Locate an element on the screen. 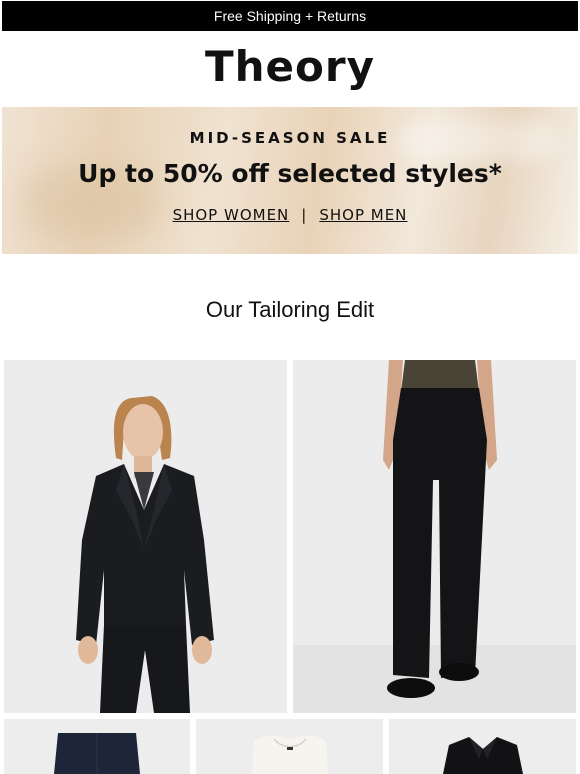 This screenshot has width=580, height=774. shop-men-link: SHOP MEN is located at coordinates (363, 215).